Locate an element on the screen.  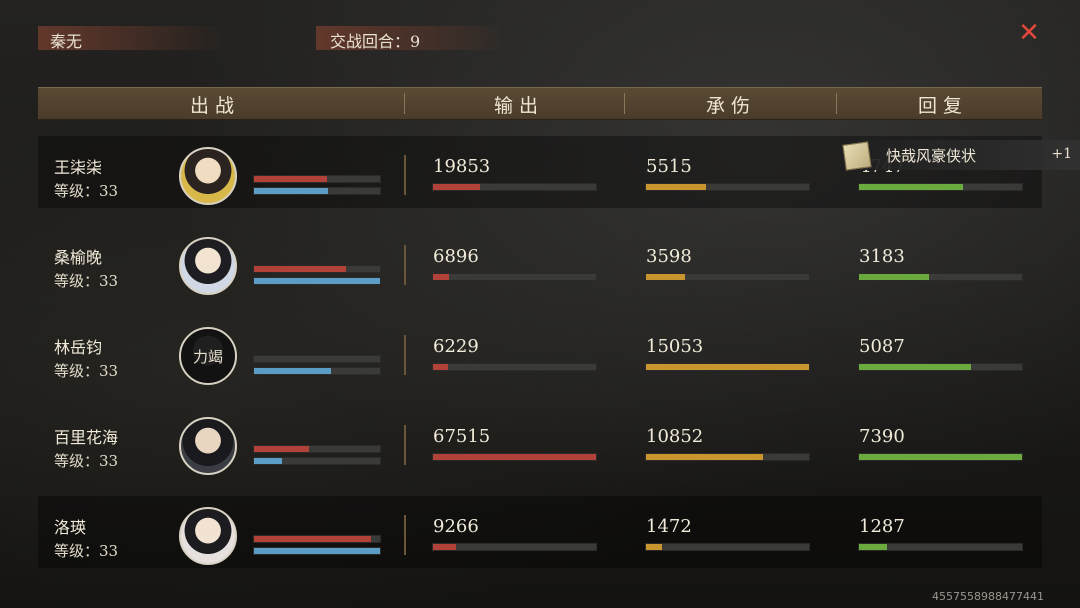
round-plate: 交战回合：9 is located at coordinates (411, 38).